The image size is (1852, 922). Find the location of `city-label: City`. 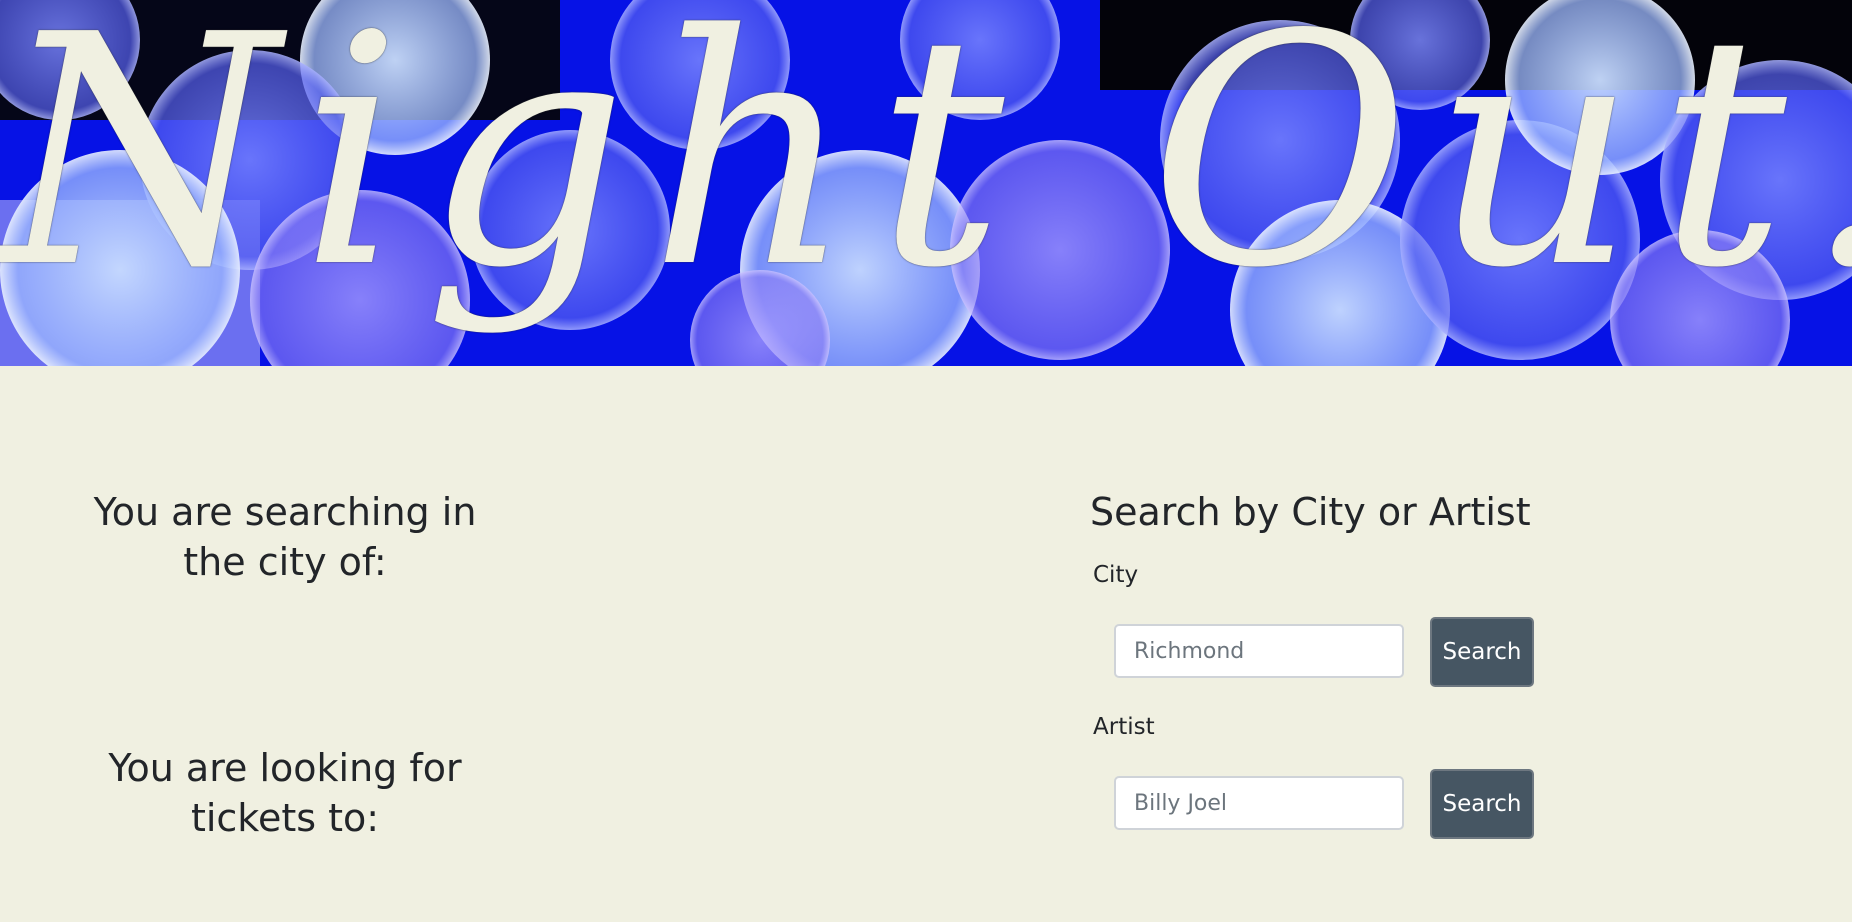

city-label: City is located at coordinates (1116, 575).